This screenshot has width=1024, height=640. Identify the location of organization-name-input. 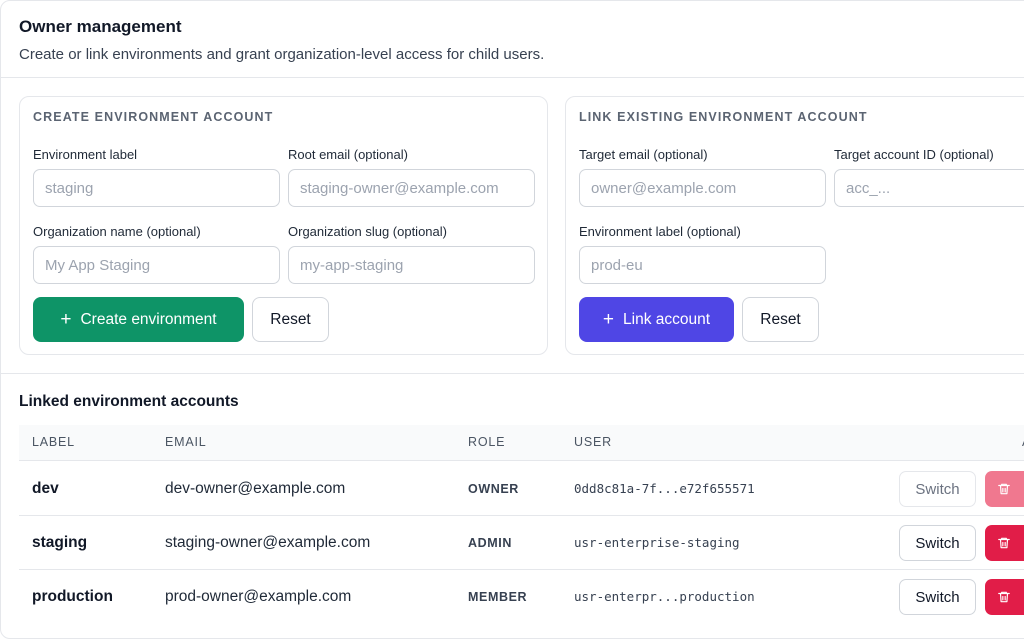
(156, 265).